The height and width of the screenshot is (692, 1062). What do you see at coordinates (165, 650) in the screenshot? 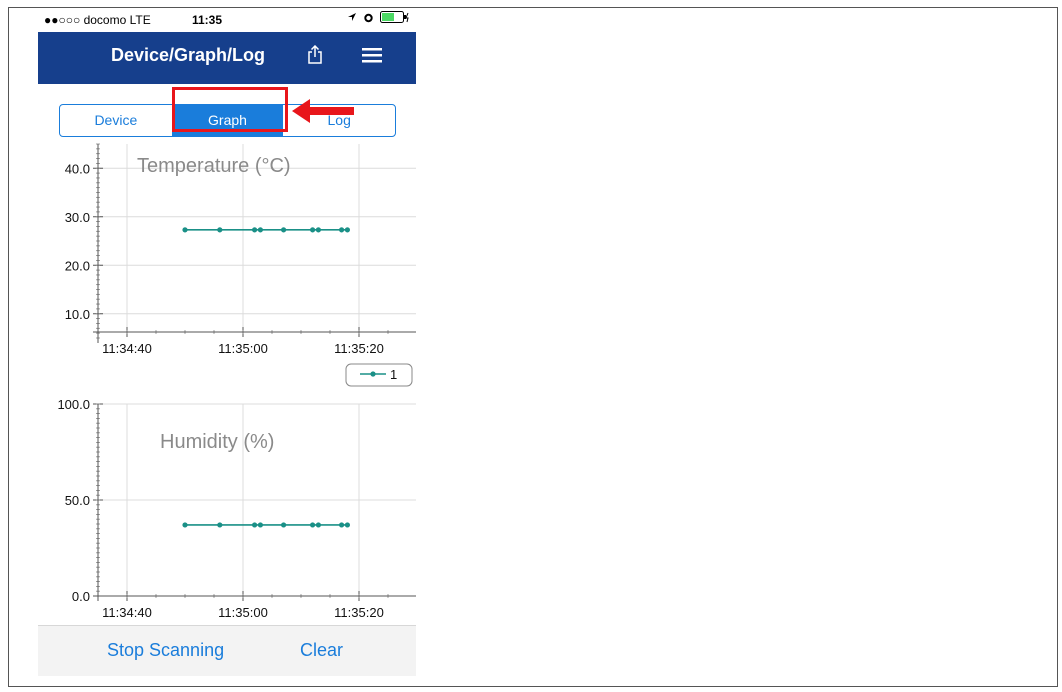
I see `stop-scanning-button: Stop Scanning` at bounding box center [165, 650].